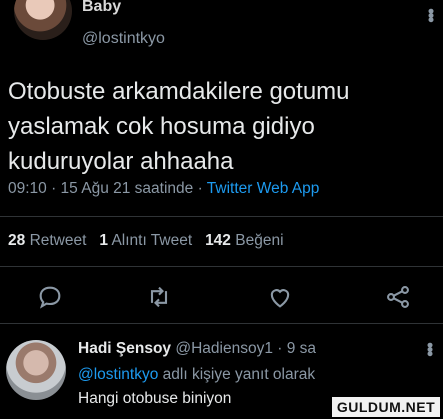 The height and width of the screenshot is (419, 443). I want to click on quote-label: Alıntı Tweet, so click(151, 240).